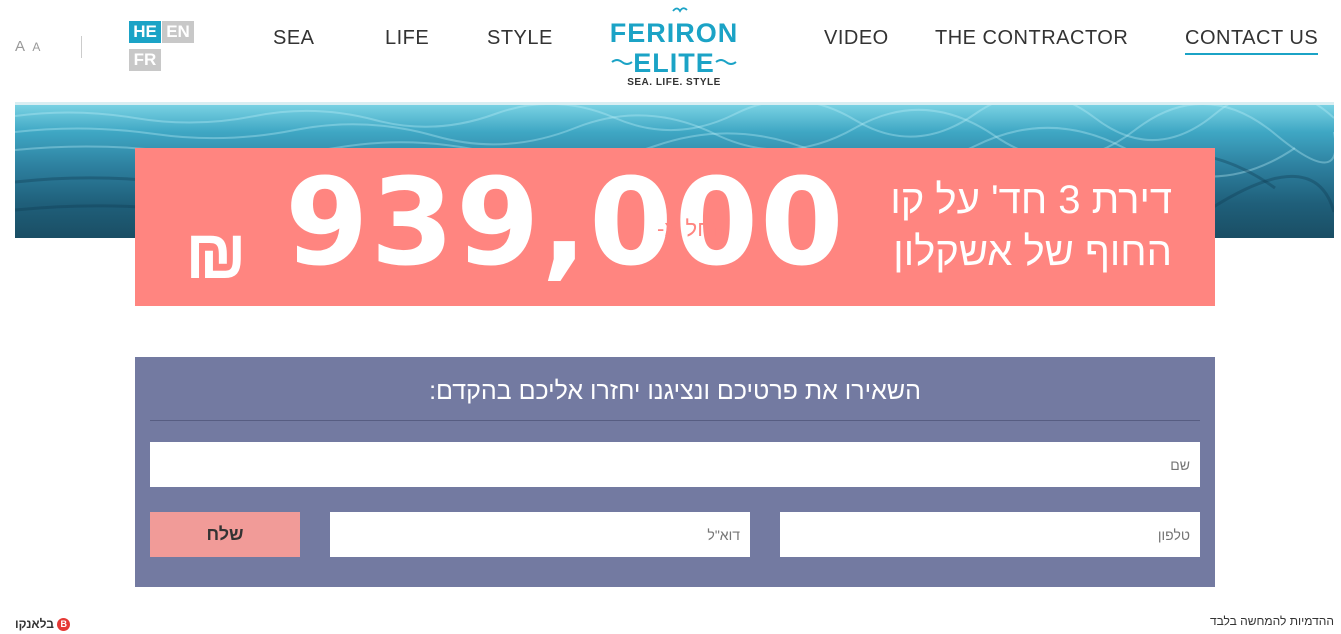 The image size is (1341, 634). Describe the element at coordinates (1031, 200) in the screenshot. I see `promo-title-line1: דירת 3 חד' על קו` at that location.